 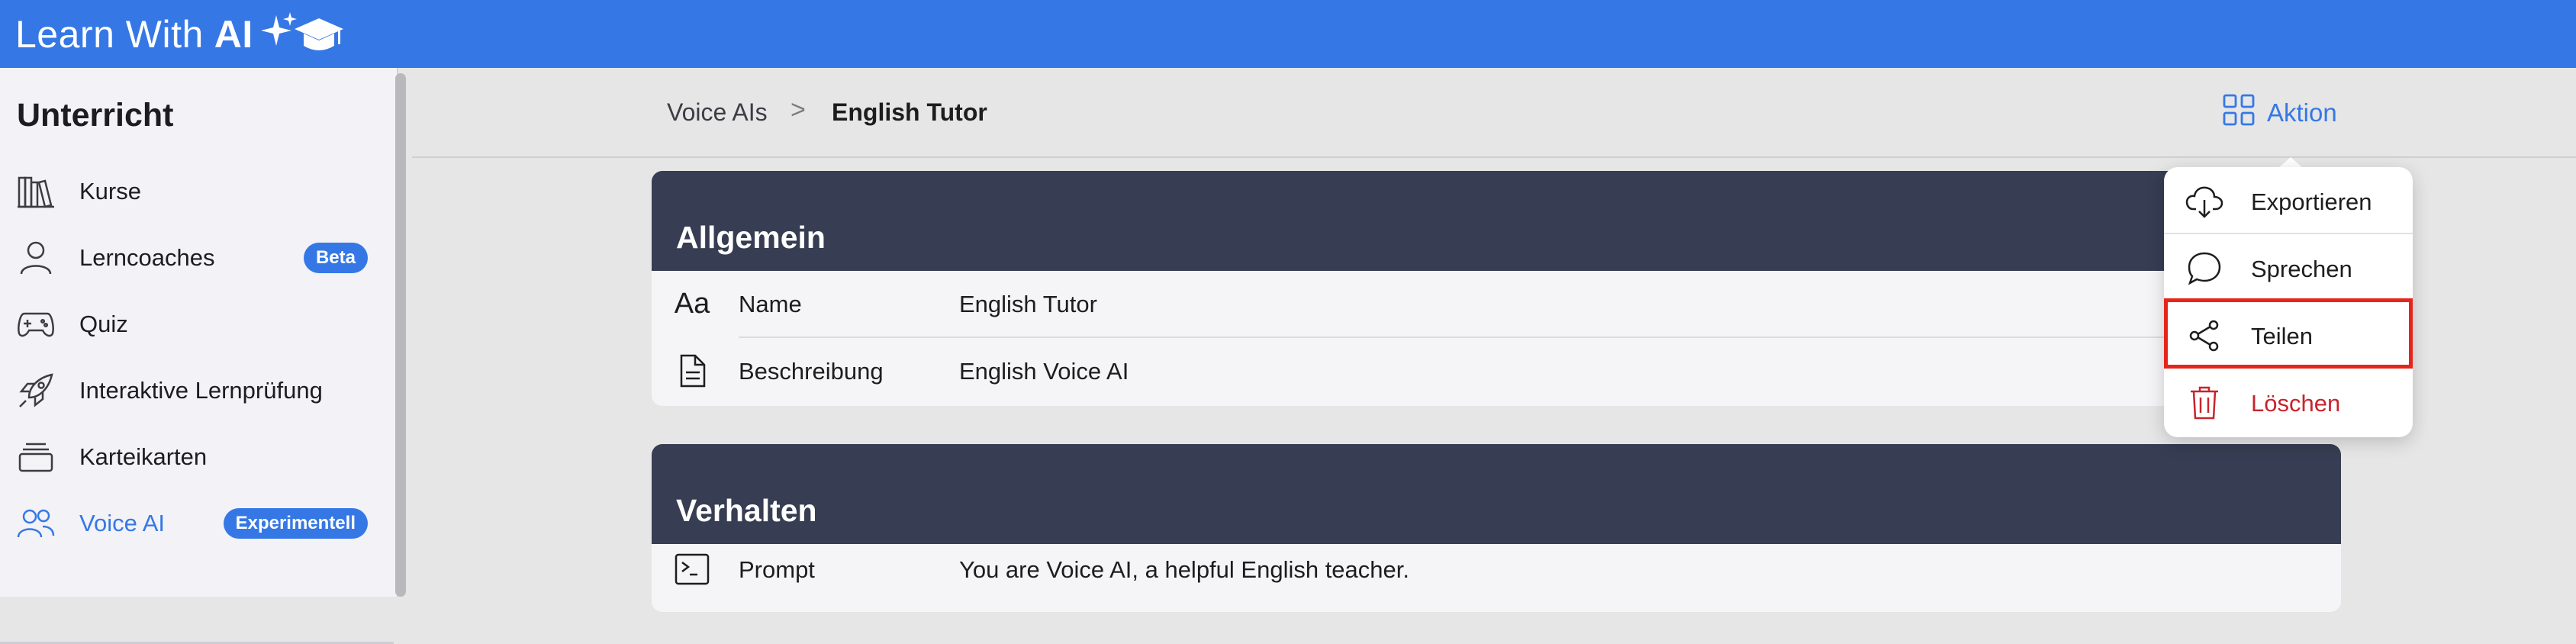 What do you see at coordinates (95, 115) in the screenshot?
I see `sidebar-section-title: Unterricht` at bounding box center [95, 115].